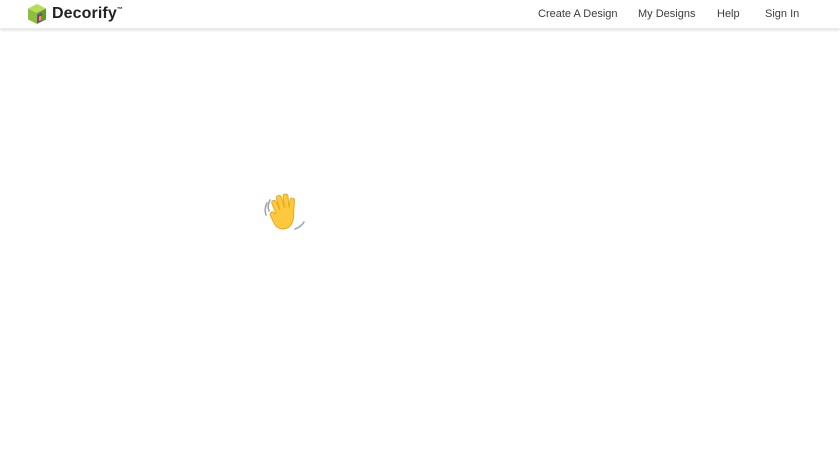  What do you see at coordinates (37, 14) in the screenshot?
I see `cube-logo-icon` at bounding box center [37, 14].